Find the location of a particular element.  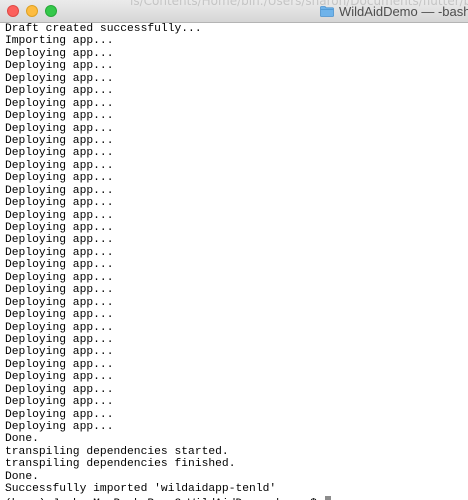

terminal-line: transpiling dependencies started. is located at coordinates (117, 451).